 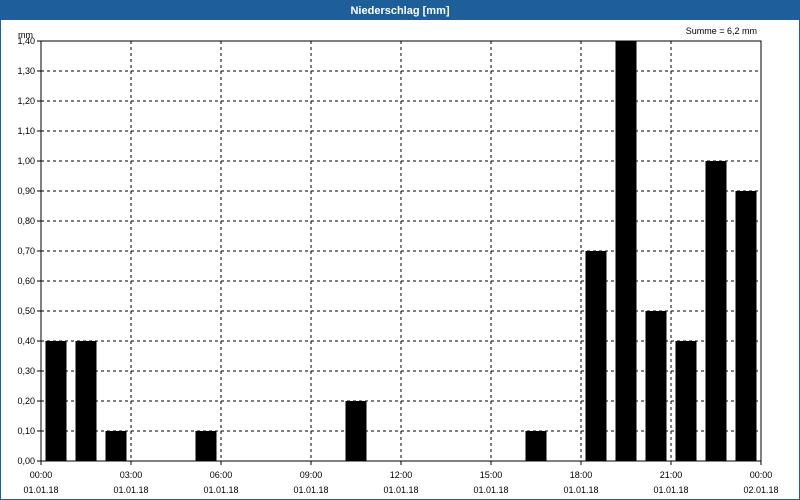 I want to click on y-axis-unit-label: mm, so click(x=25, y=35).